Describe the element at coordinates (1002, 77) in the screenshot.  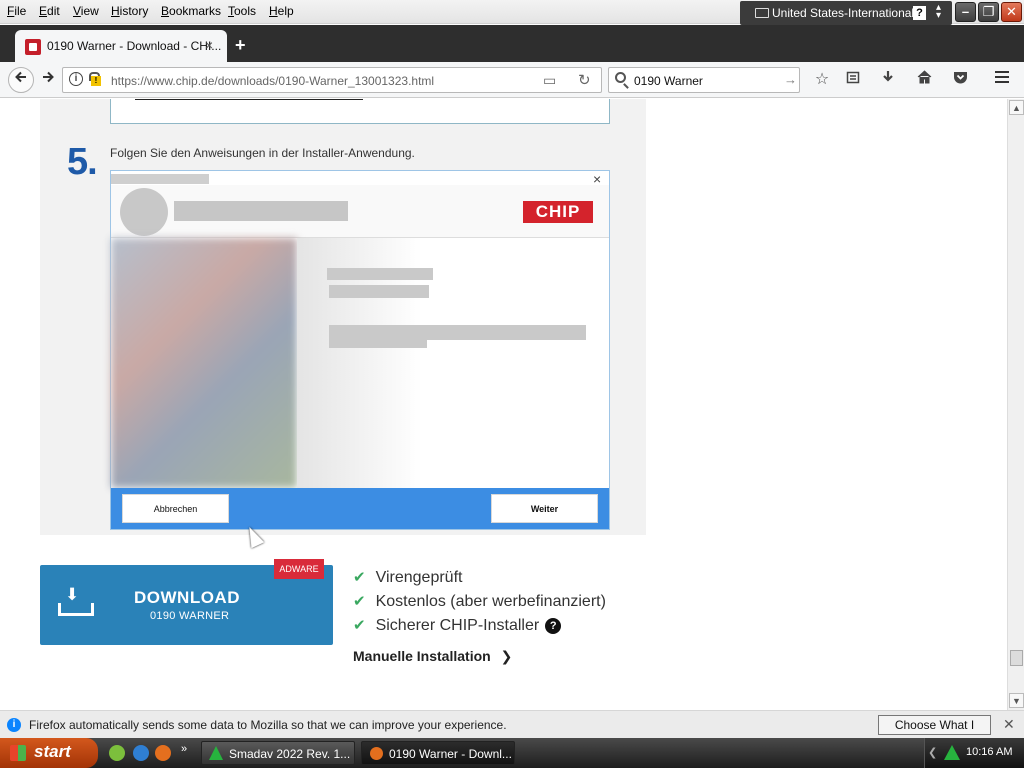
I see `menu-lines-icon` at that location.